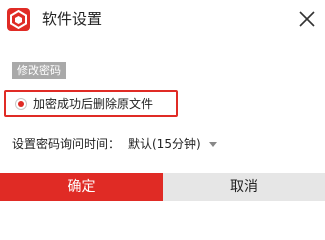  What do you see at coordinates (81, 187) in the screenshot?
I see `confirm-button: 确定` at bounding box center [81, 187].